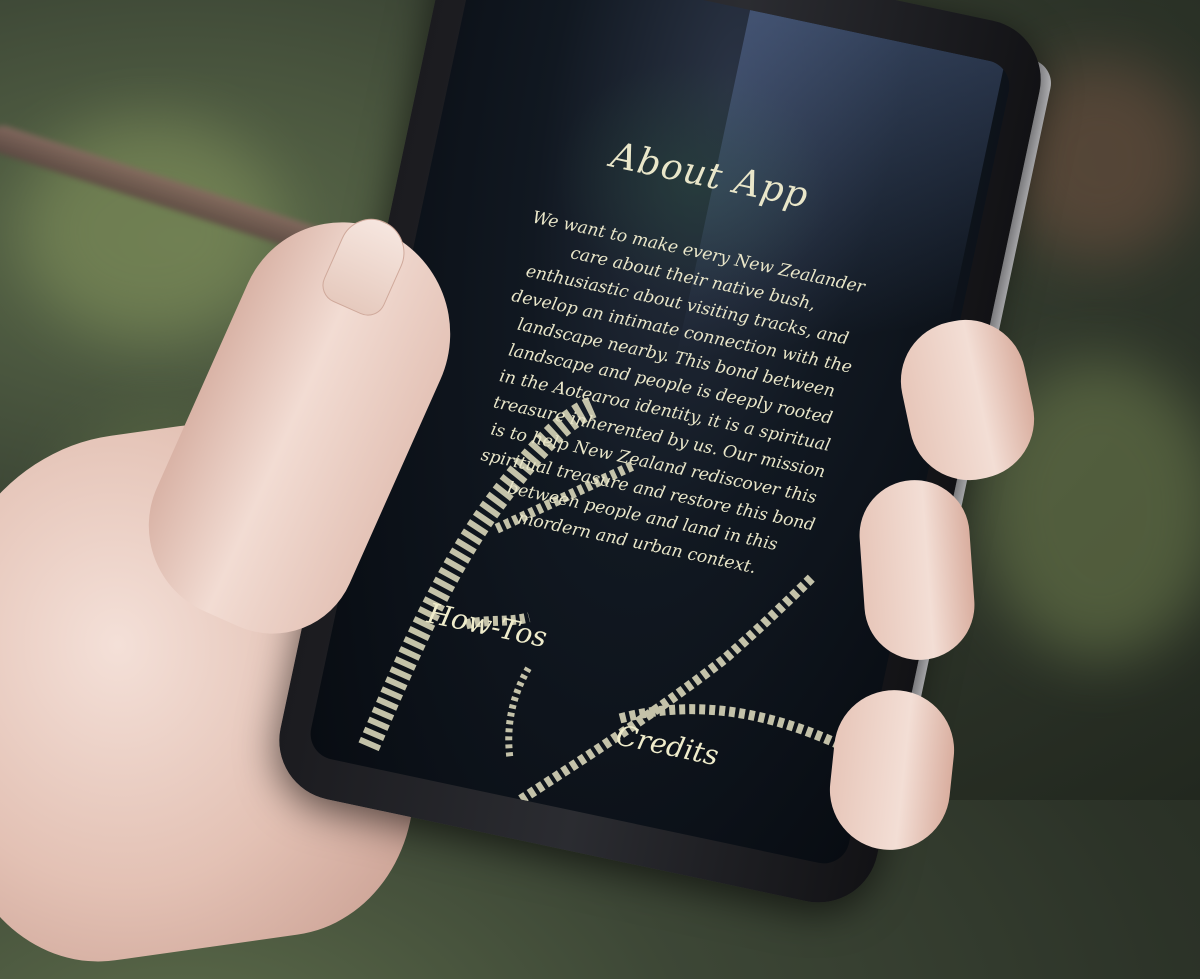 The width and height of the screenshot is (1200, 979). What do you see at coordinates (917, 570) in the screenshot?
I see `hand-finger` at bounding box center [917, 570].